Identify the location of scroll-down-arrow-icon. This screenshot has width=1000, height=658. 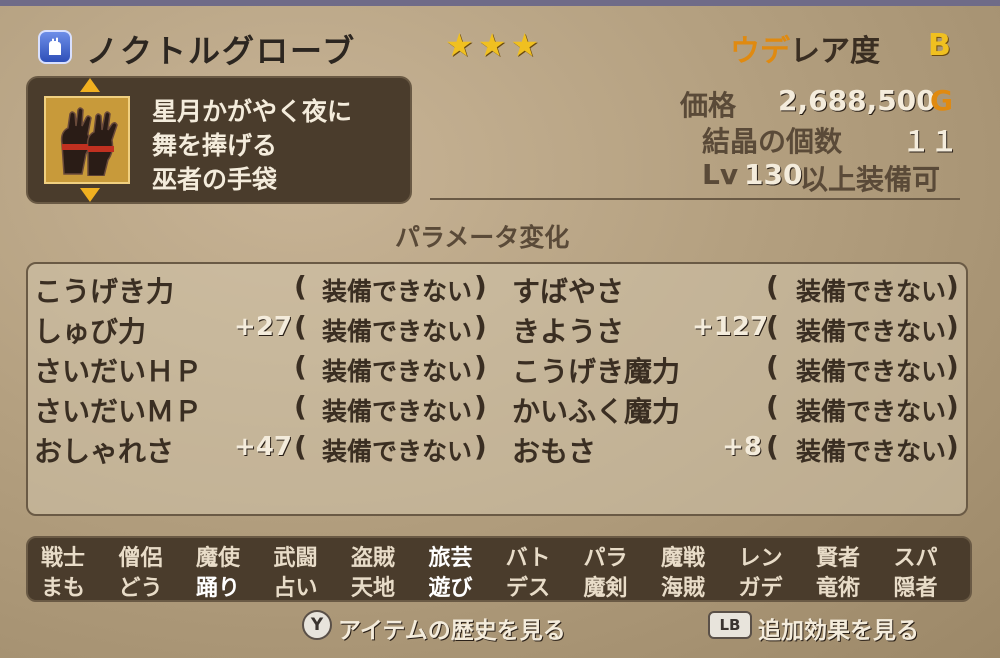
(90, 195).